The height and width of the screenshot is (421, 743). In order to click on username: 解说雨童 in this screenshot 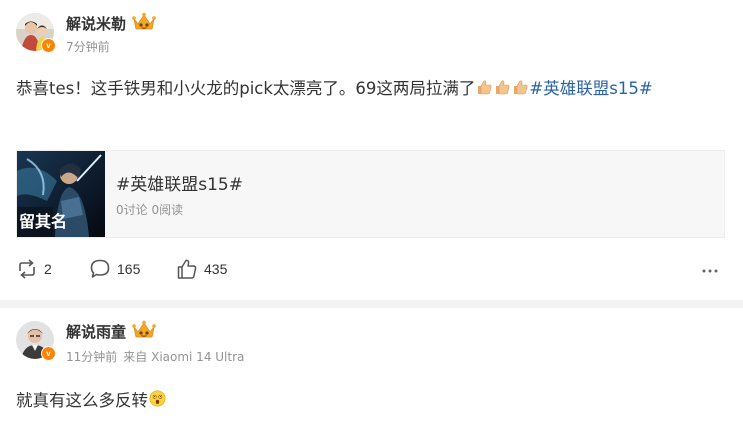, I will do `click(96, 331)`.